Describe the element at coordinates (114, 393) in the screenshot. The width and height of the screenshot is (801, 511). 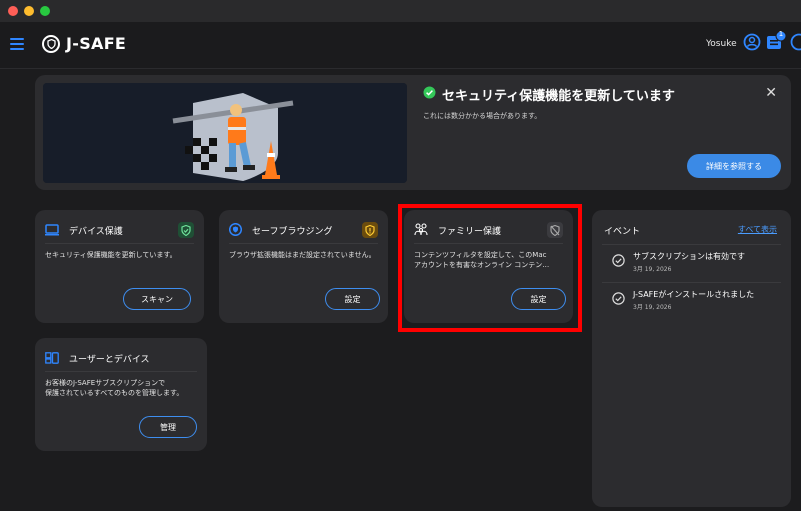
I see `users-desc-line-2: 保護されているすべてのものを管理します。` at that location.